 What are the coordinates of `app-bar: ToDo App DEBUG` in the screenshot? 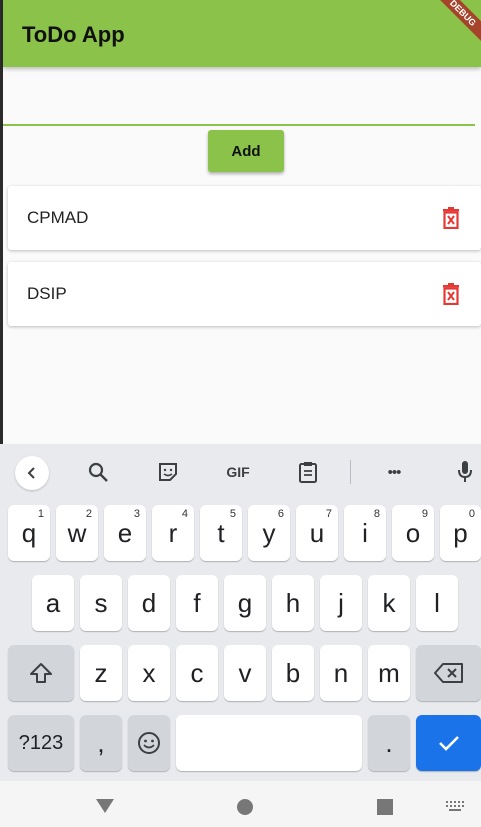 It's located at (242, 33).